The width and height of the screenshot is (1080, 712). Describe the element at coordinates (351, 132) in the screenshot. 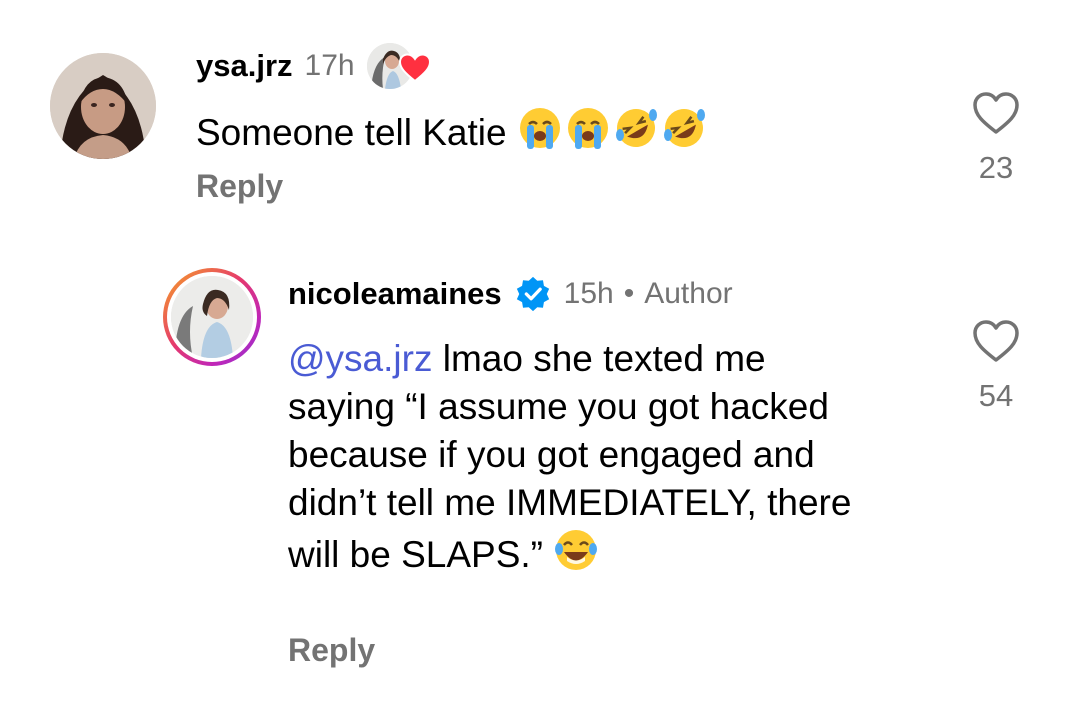

I see `comment-body: Someone tell Katie` at that location.